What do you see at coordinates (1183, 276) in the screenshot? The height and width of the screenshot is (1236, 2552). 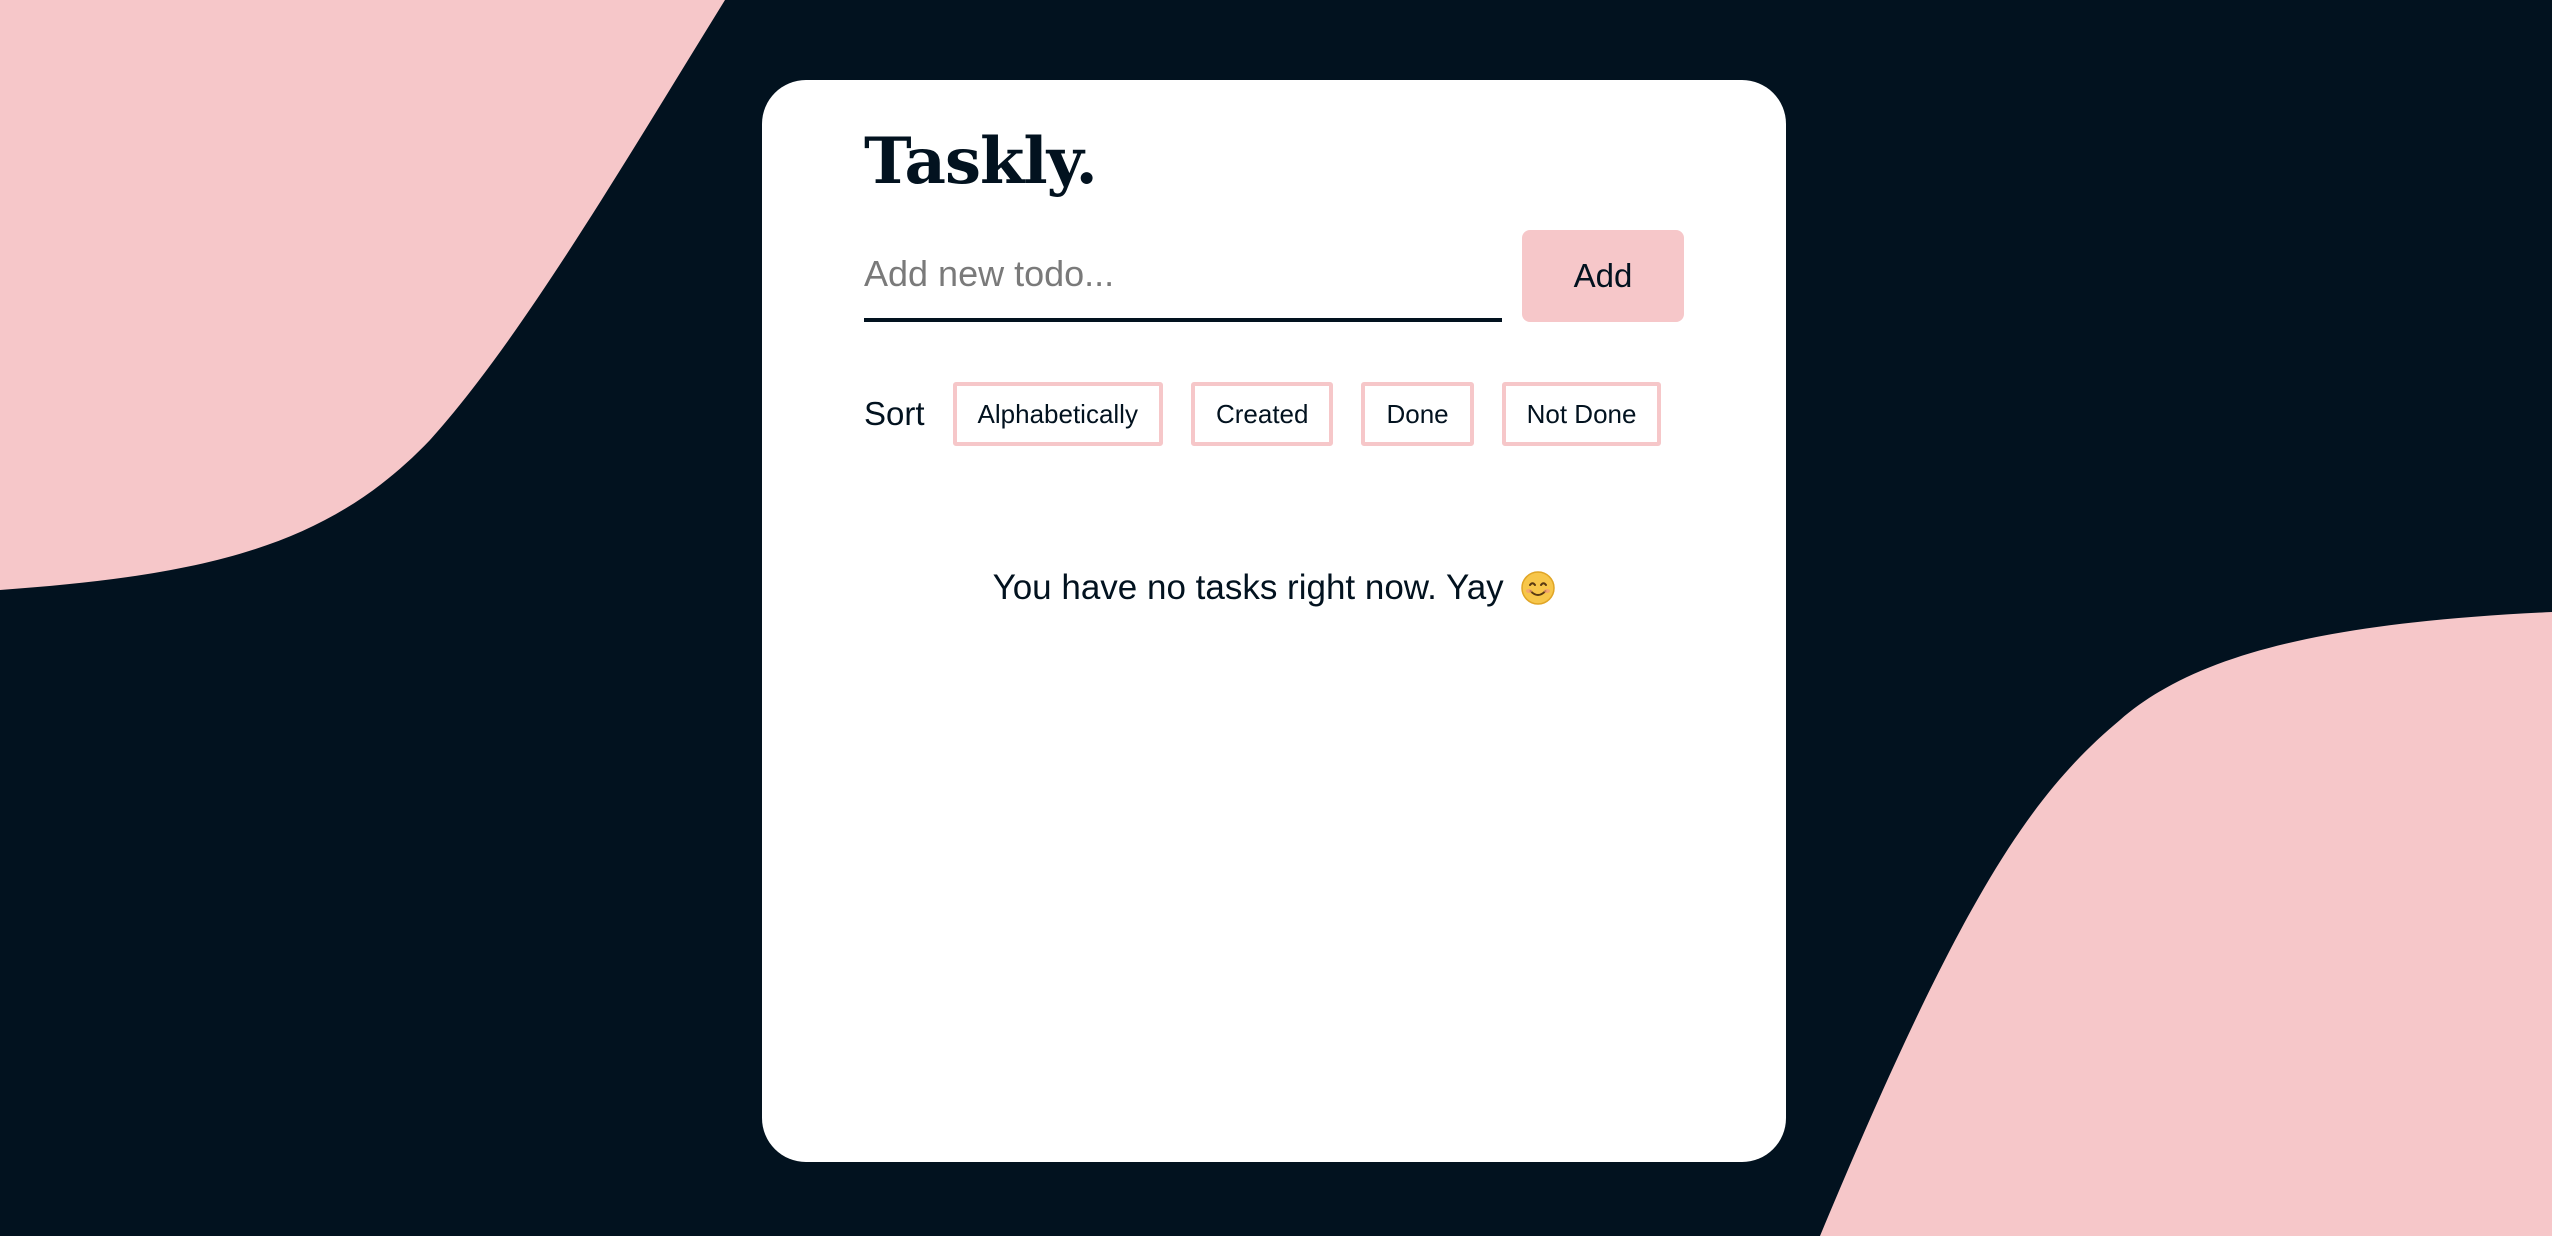 I see `new-todo-input` at bounding box center [1183, 276].